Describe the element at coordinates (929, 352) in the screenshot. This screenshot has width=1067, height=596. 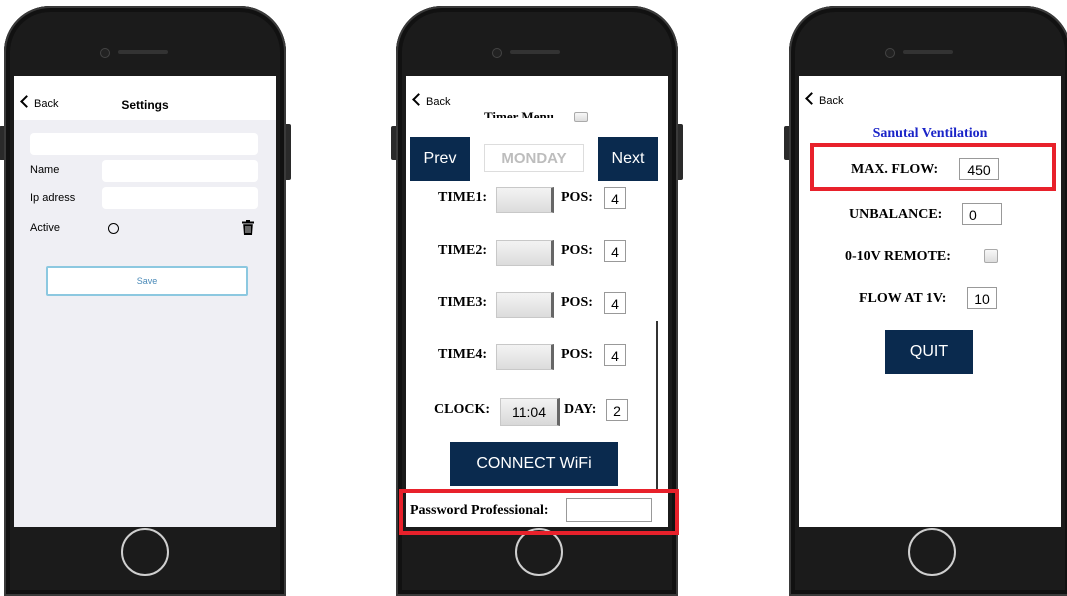
I see `quit-button: QUIT` at that location.